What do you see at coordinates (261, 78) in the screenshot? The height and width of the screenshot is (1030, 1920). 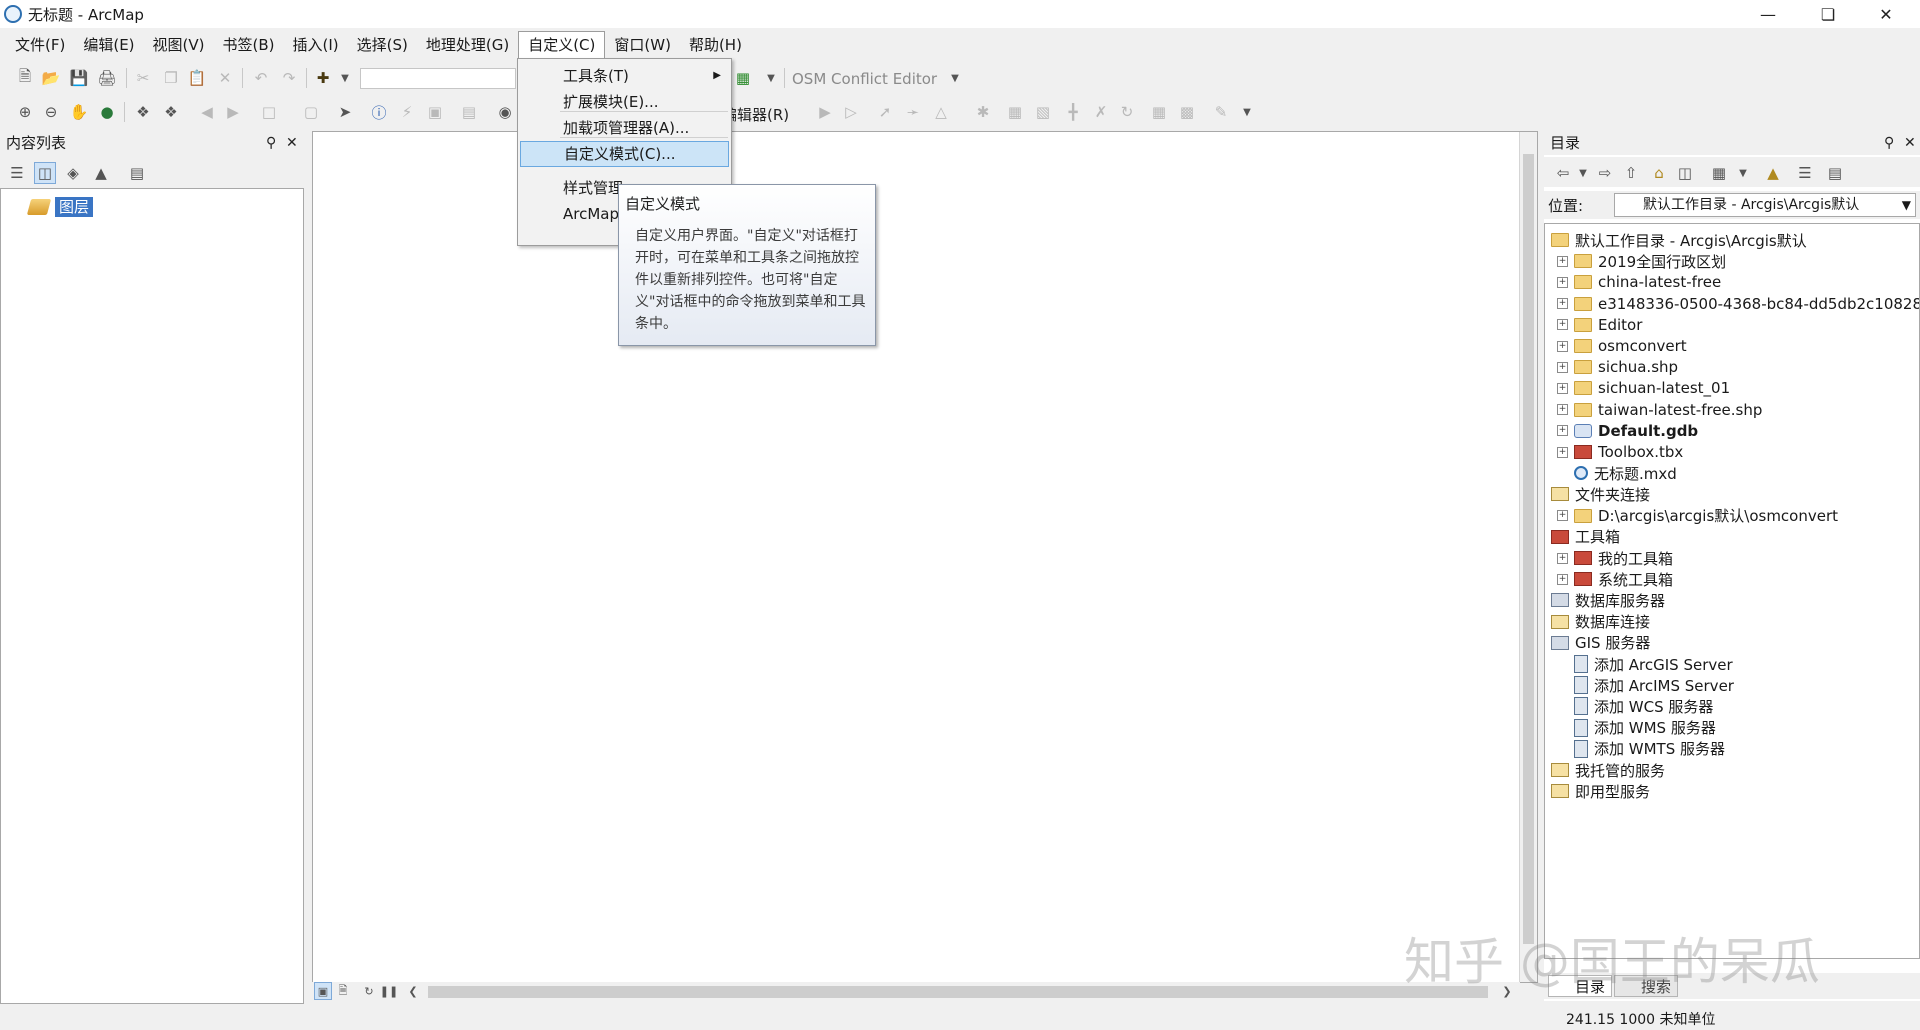 I see `undo-icon: ↶` at bounding box center [261, 78].